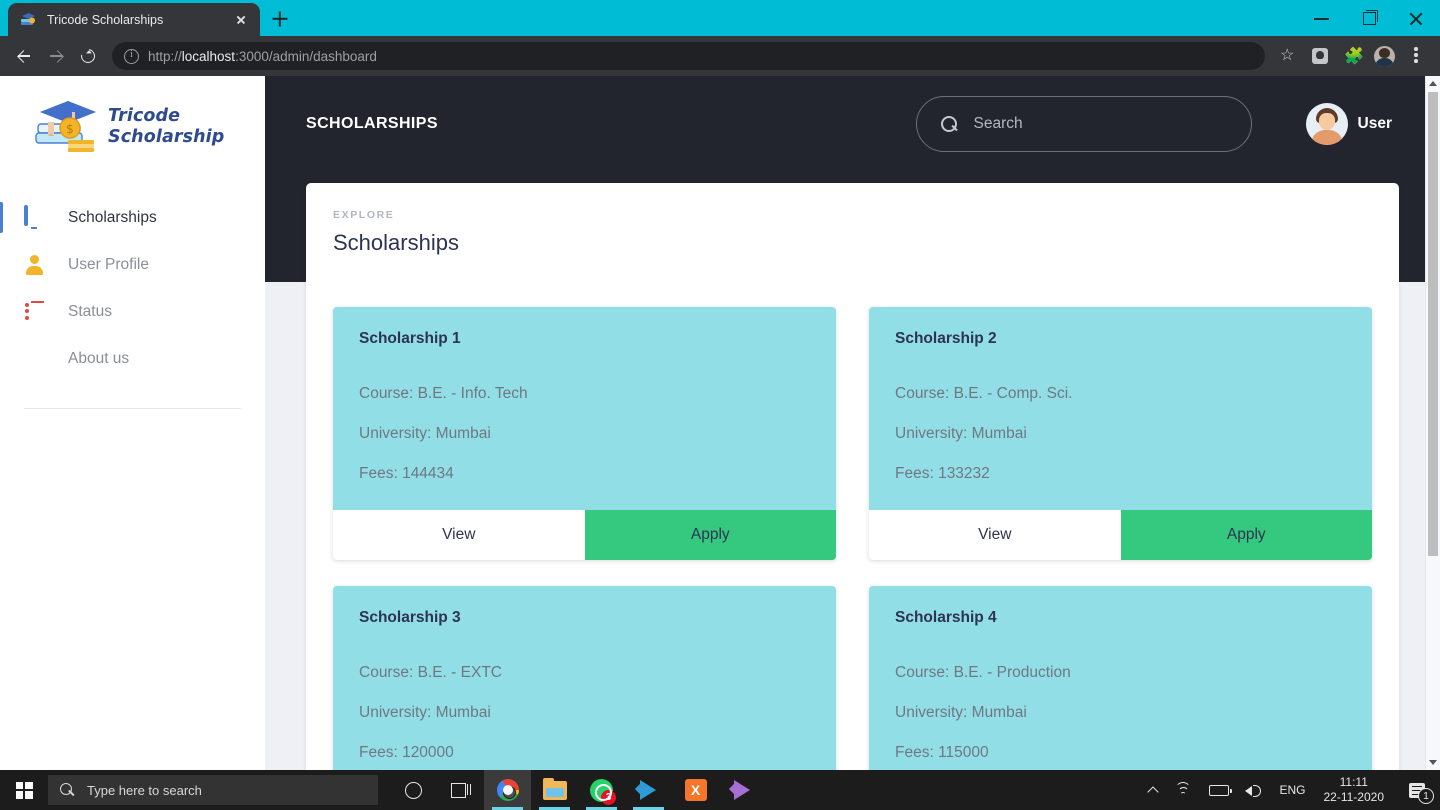 Image resolution: width=1440 pixels, height=810 pixels. I want to click on chrome-icon, so click(507, 790).